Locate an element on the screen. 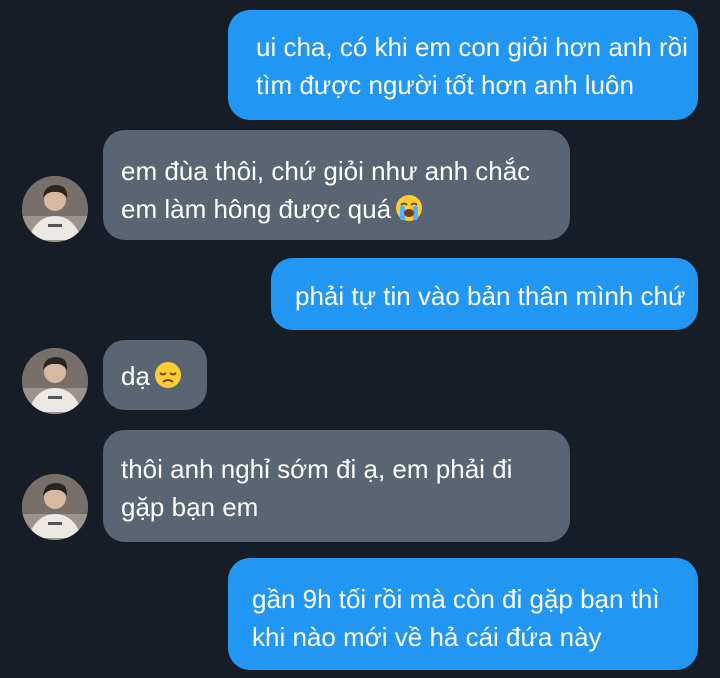 Image resolution: width=720 pixels, height=678 pixels. message-text-line: thôi anh nghỉ sớm đi ạ, em phải đi is located at coordinates (317, 469).